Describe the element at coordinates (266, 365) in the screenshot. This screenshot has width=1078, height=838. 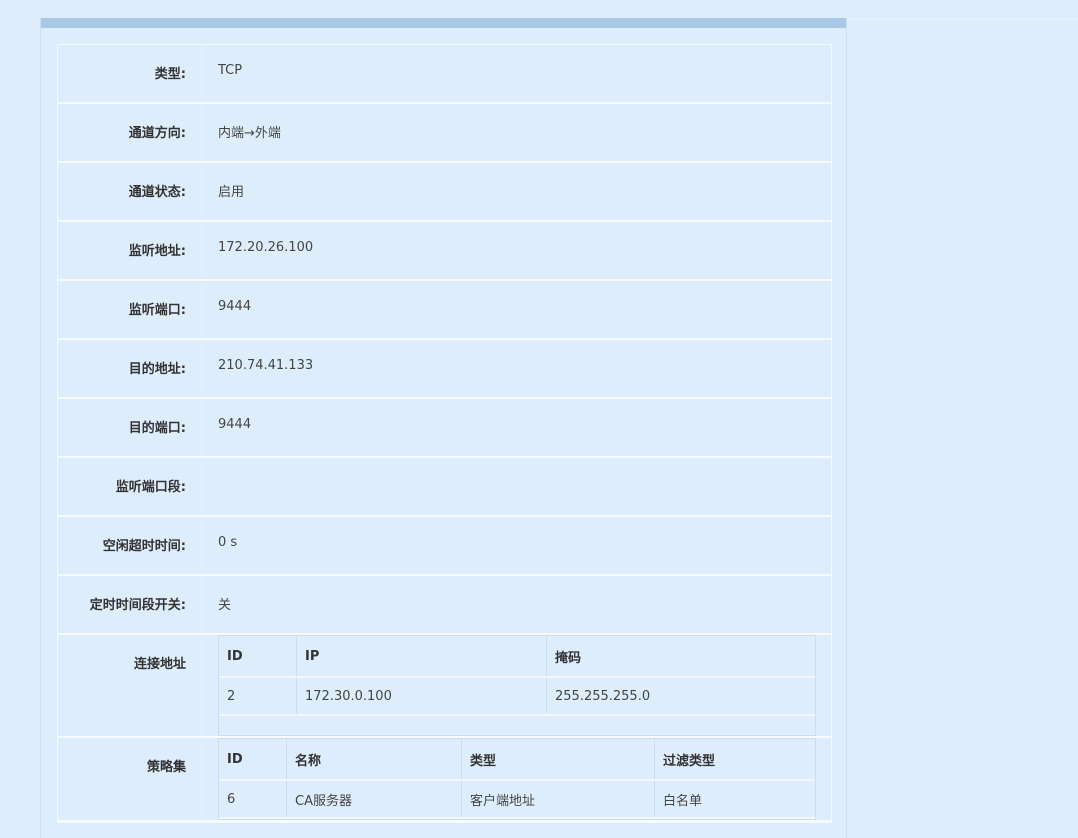
I see `field-value: 210.74.41.133` at that location.